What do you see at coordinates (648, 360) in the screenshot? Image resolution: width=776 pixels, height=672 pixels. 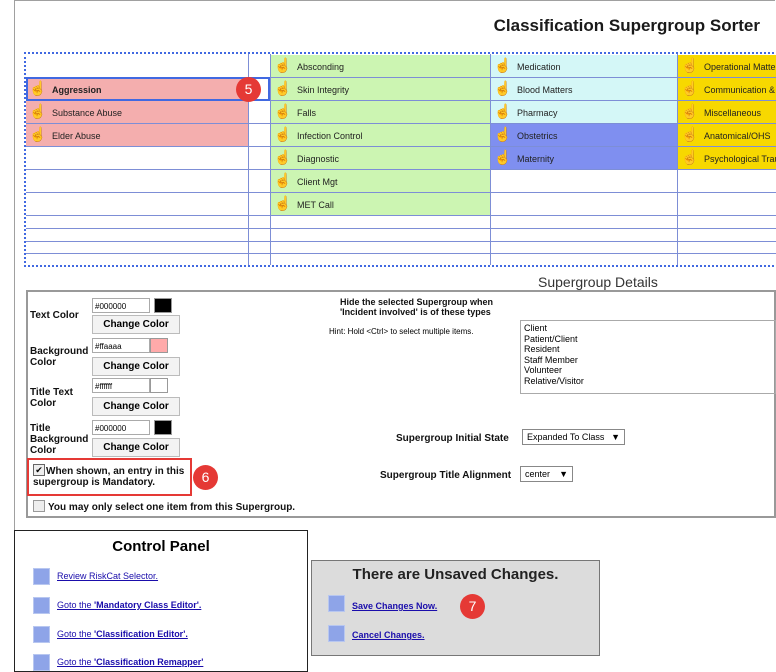 I see `list-item: Staff Member` at bounding box center [648, 360].